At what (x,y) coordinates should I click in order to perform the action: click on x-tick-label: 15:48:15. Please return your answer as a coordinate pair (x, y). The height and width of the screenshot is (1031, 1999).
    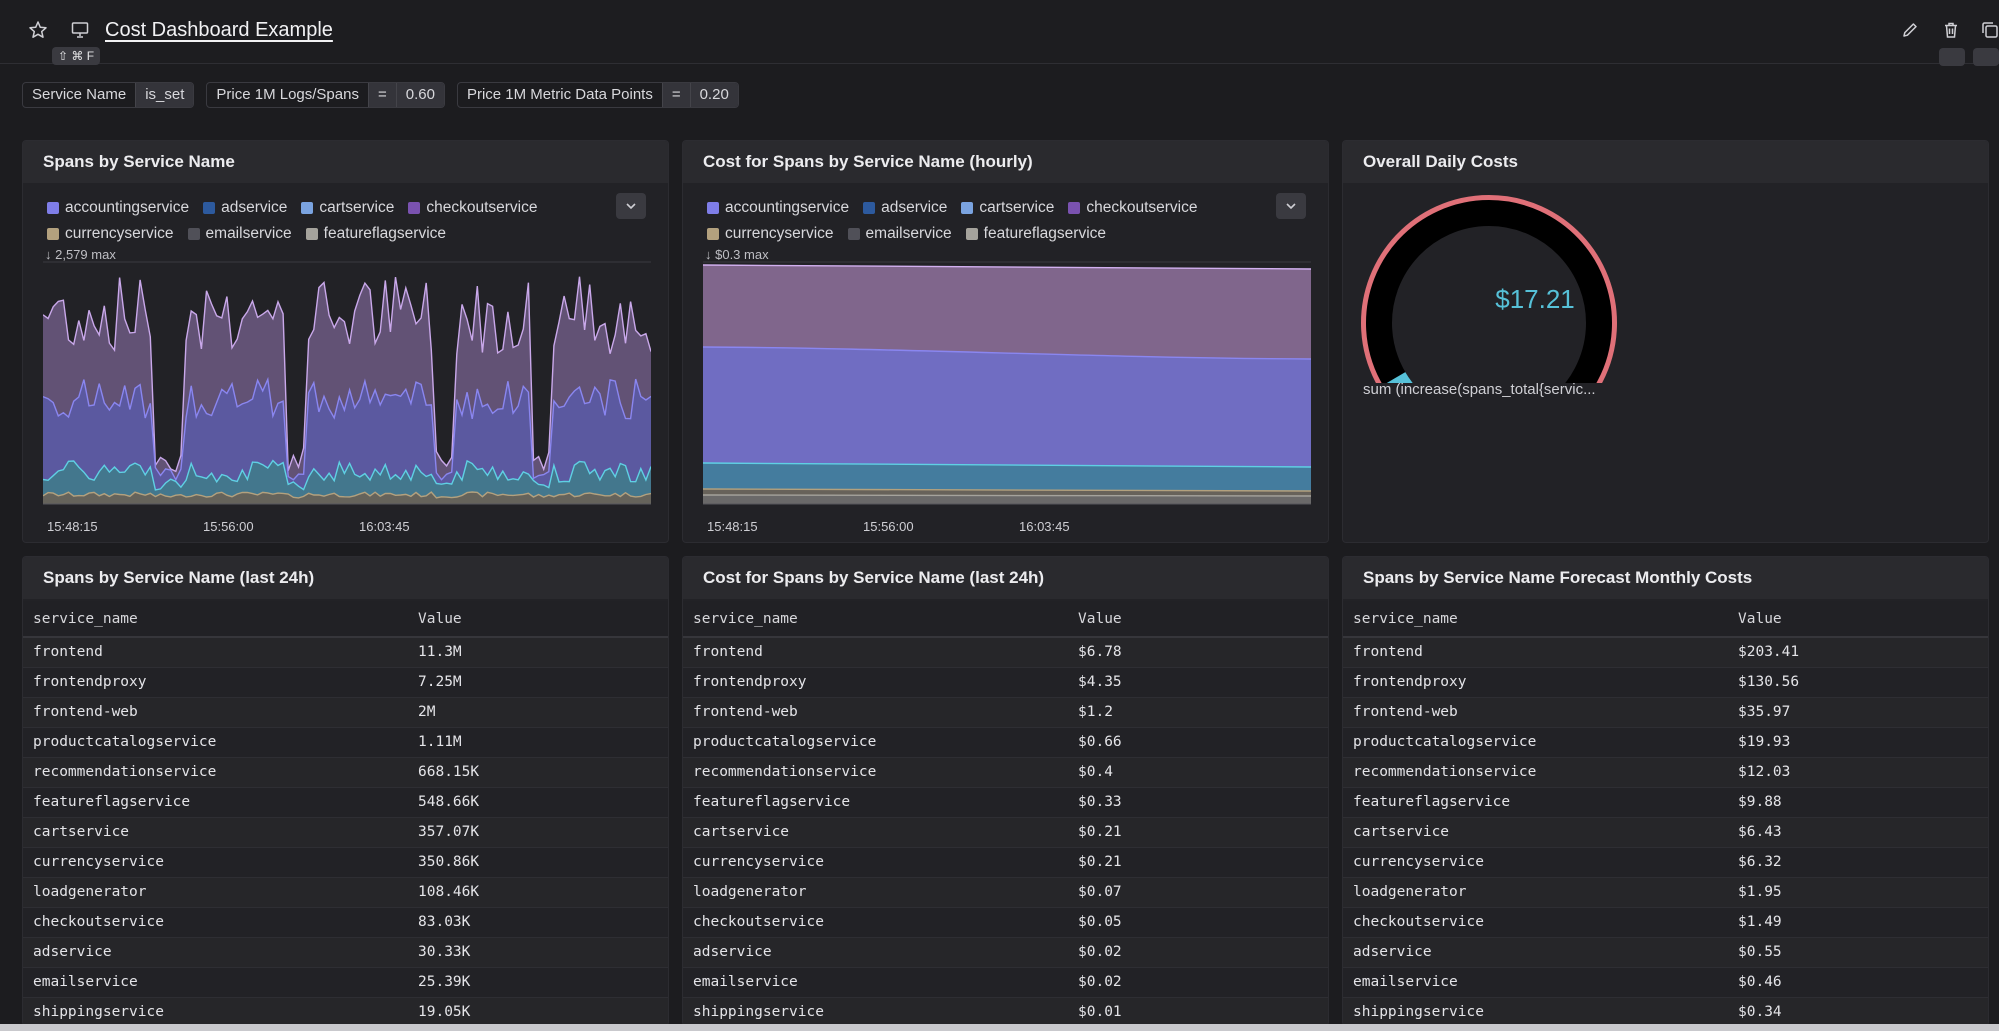
    Looking at the image, I should click on (72, 526).